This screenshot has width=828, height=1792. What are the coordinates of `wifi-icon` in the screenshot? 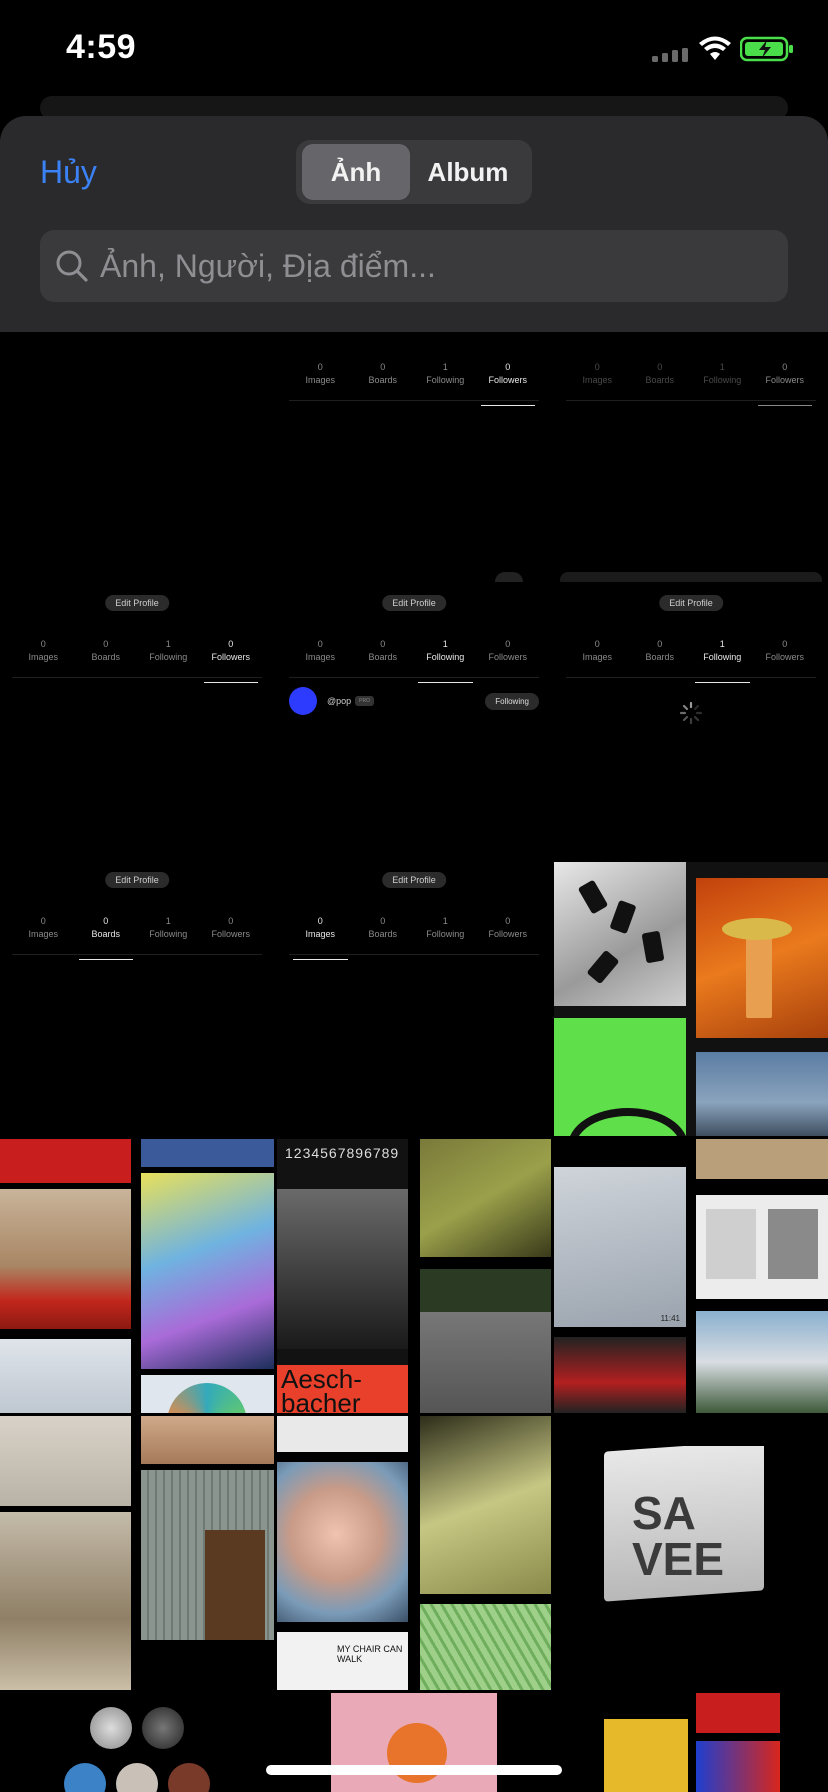 It's located at (715, 48).